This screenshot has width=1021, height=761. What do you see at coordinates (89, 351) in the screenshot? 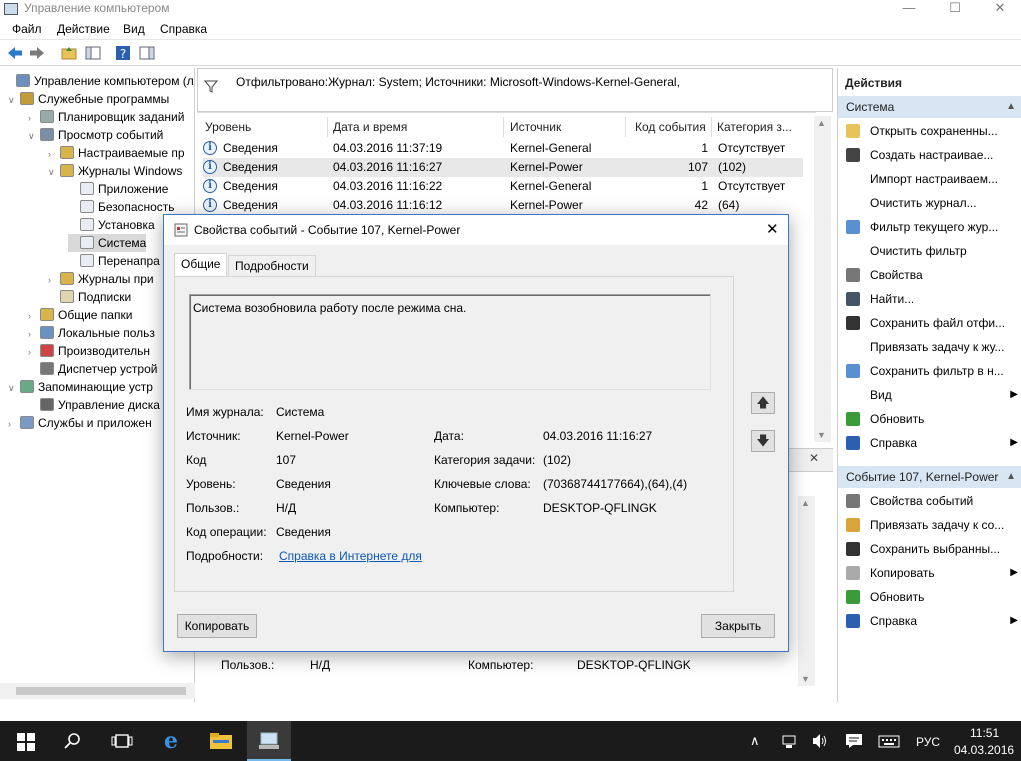
I see `tree-node: › Производительн` at bounding box center [89, 351].